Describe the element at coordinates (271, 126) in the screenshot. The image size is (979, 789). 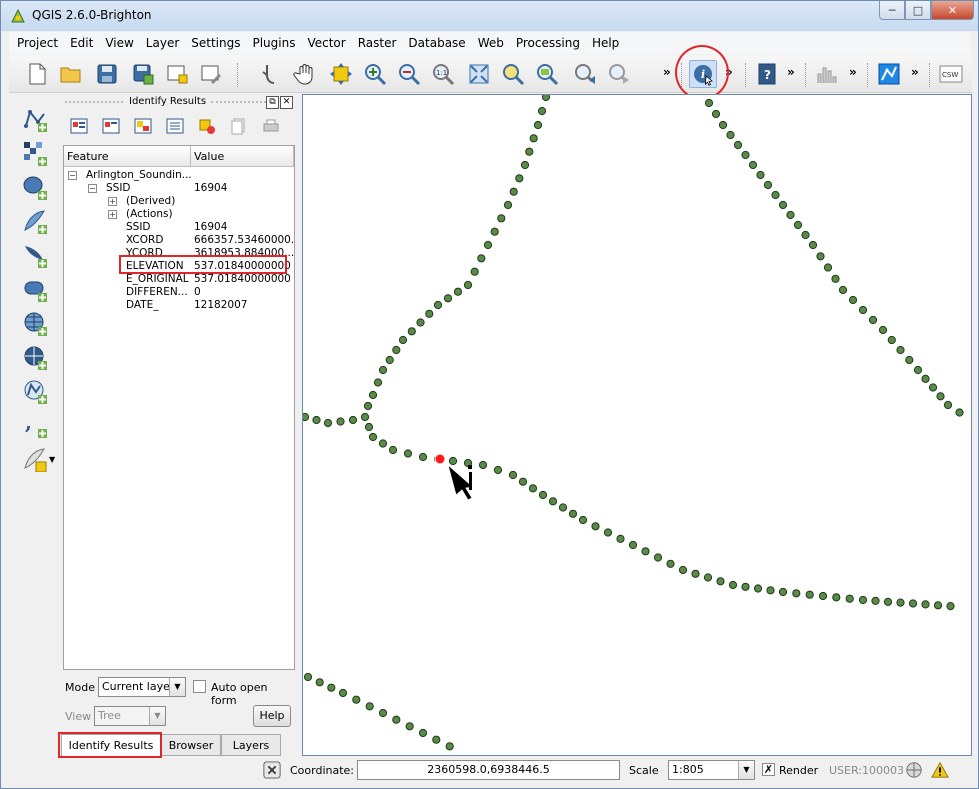
I see `print-response-icon` at that location.